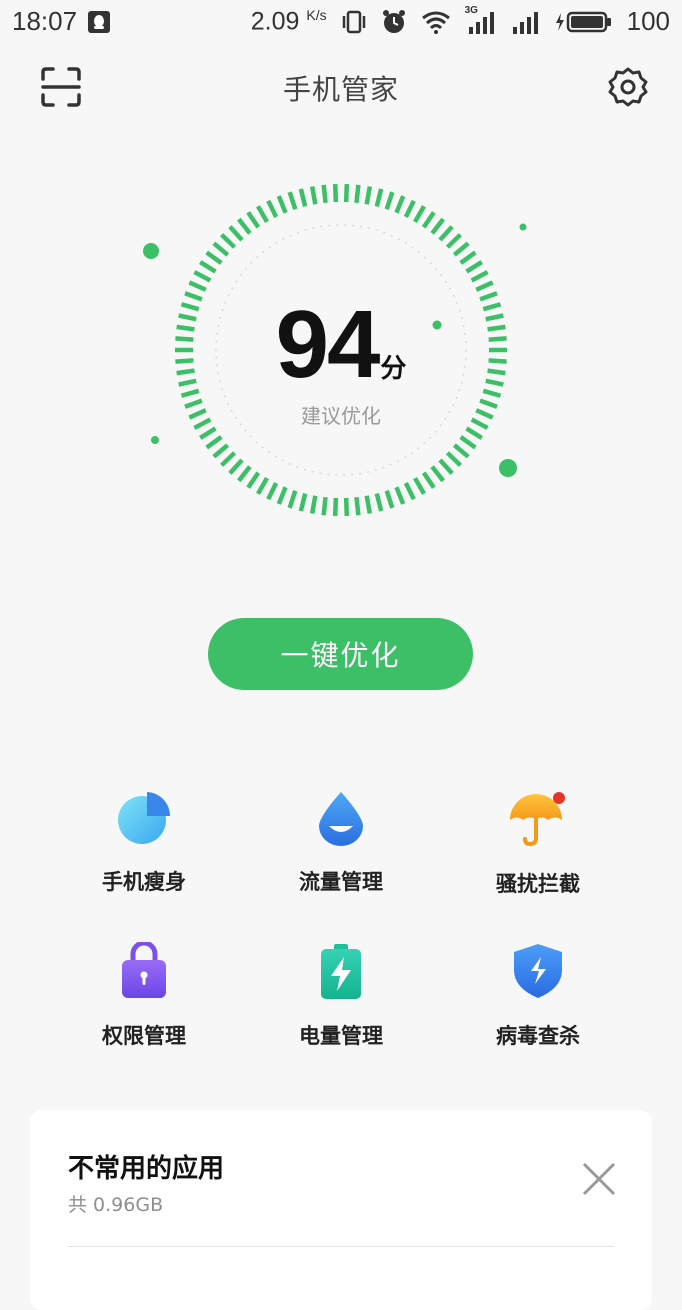  I want to click on card-divider, so click(341, 1246).